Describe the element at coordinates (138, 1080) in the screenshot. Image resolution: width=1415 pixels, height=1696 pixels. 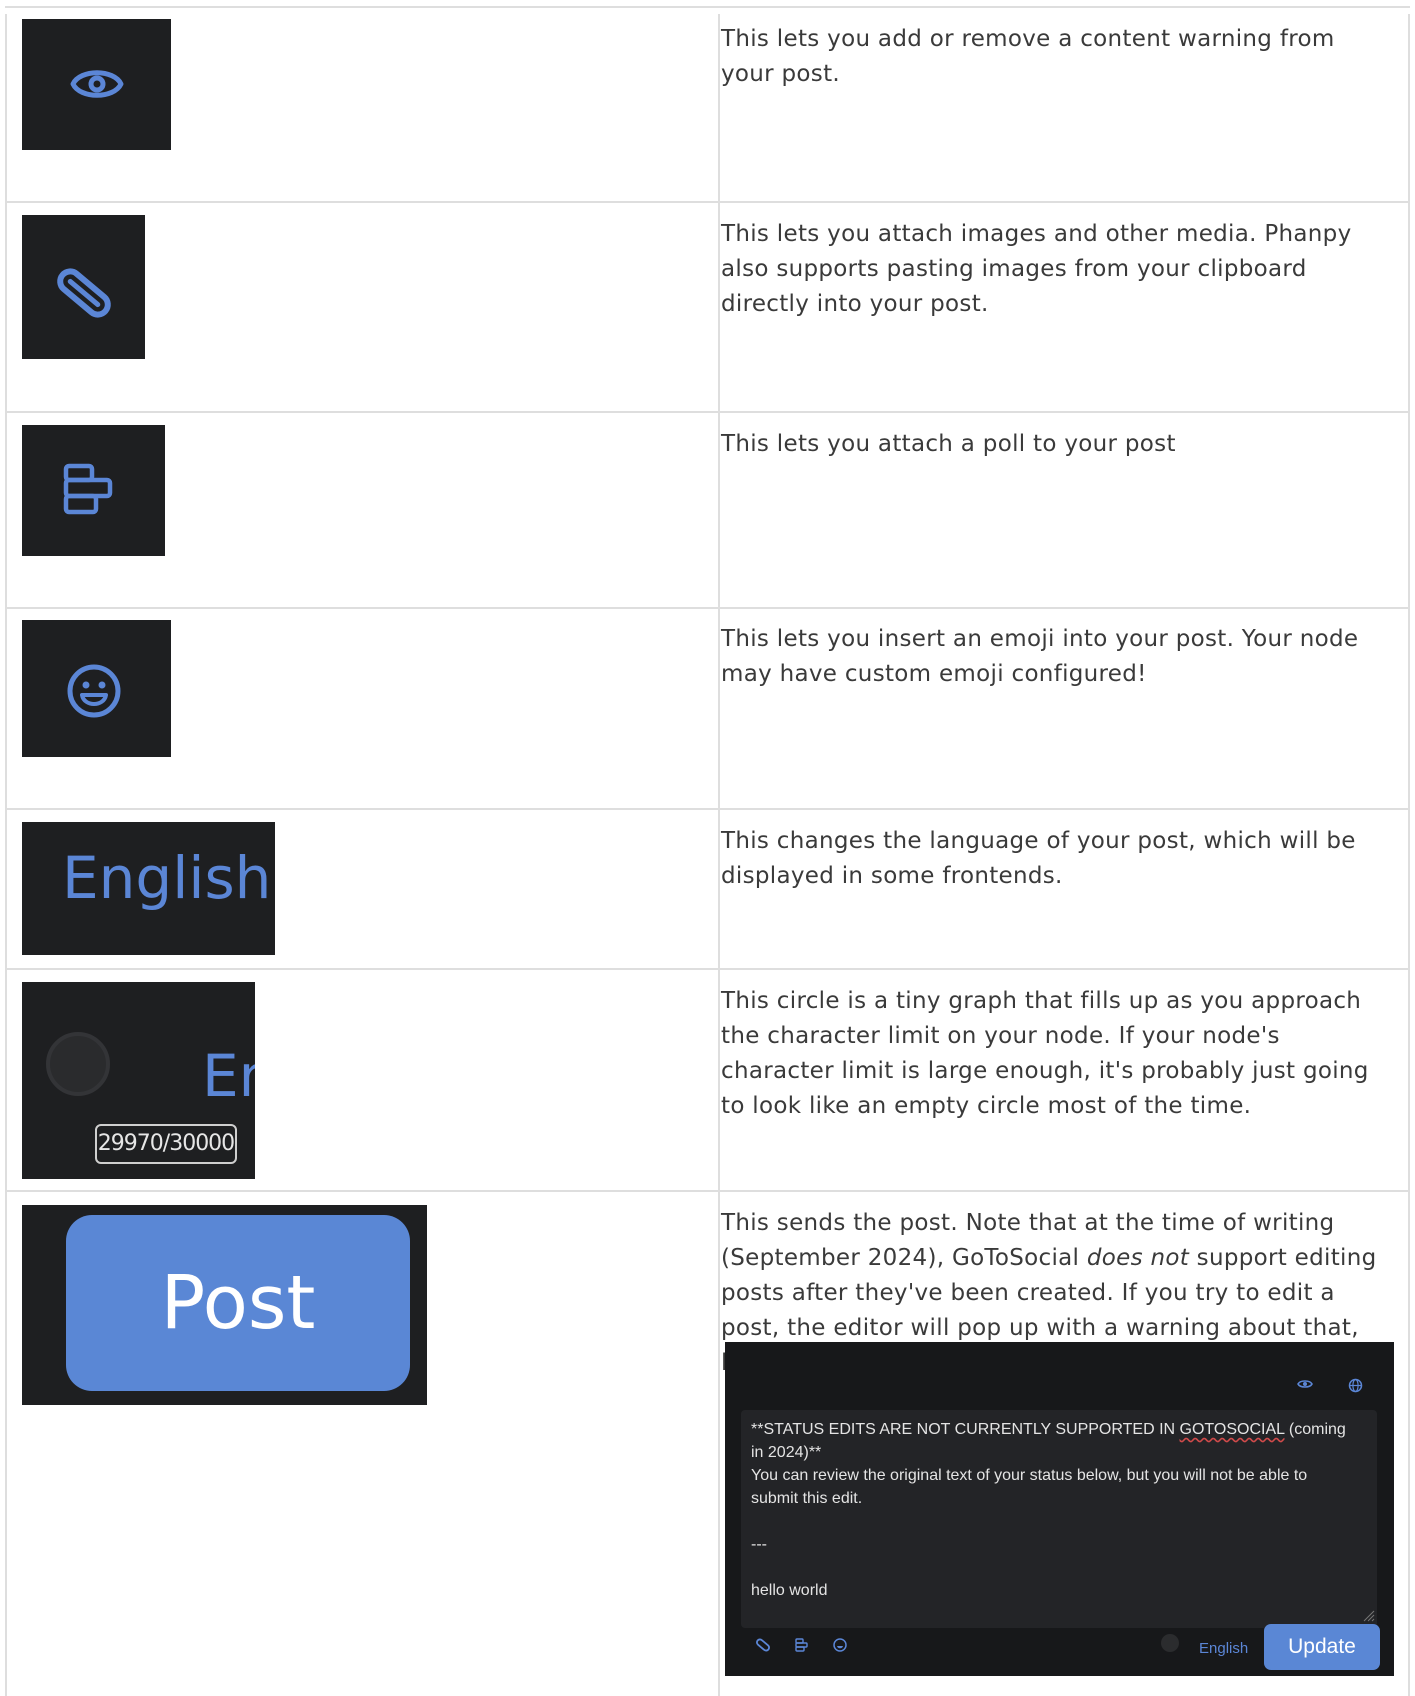
I see `character-counter-image: En 29970/30000` at that location.